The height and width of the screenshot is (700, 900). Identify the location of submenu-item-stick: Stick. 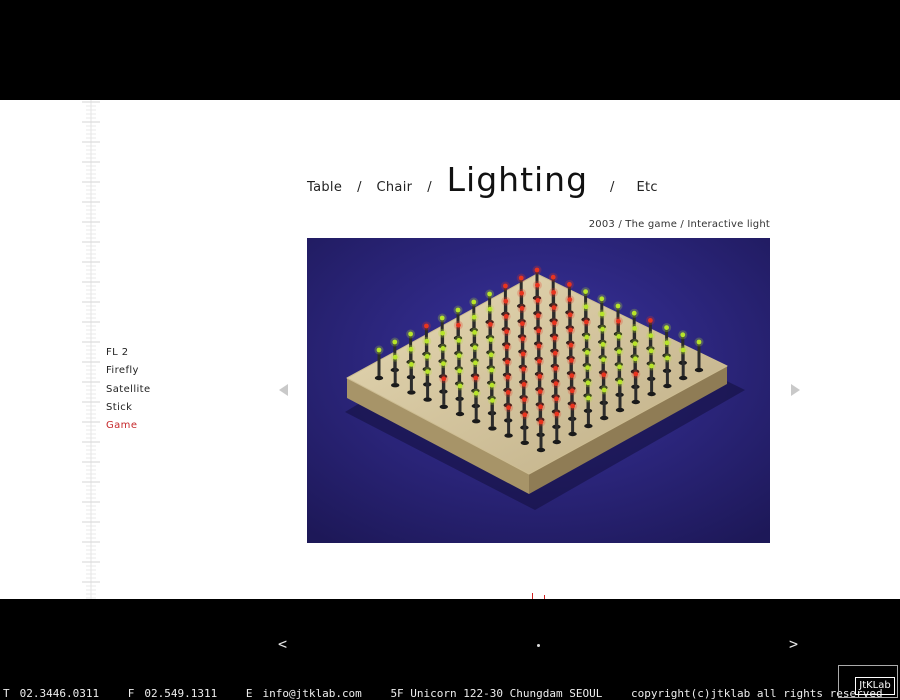
(128, 410).